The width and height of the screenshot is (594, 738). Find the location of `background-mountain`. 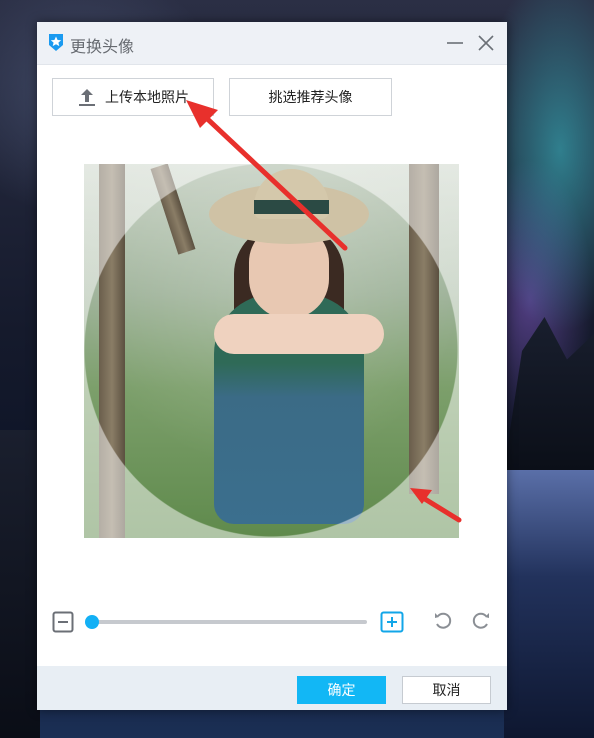

background-mountain is located at coordinates (549, 393).